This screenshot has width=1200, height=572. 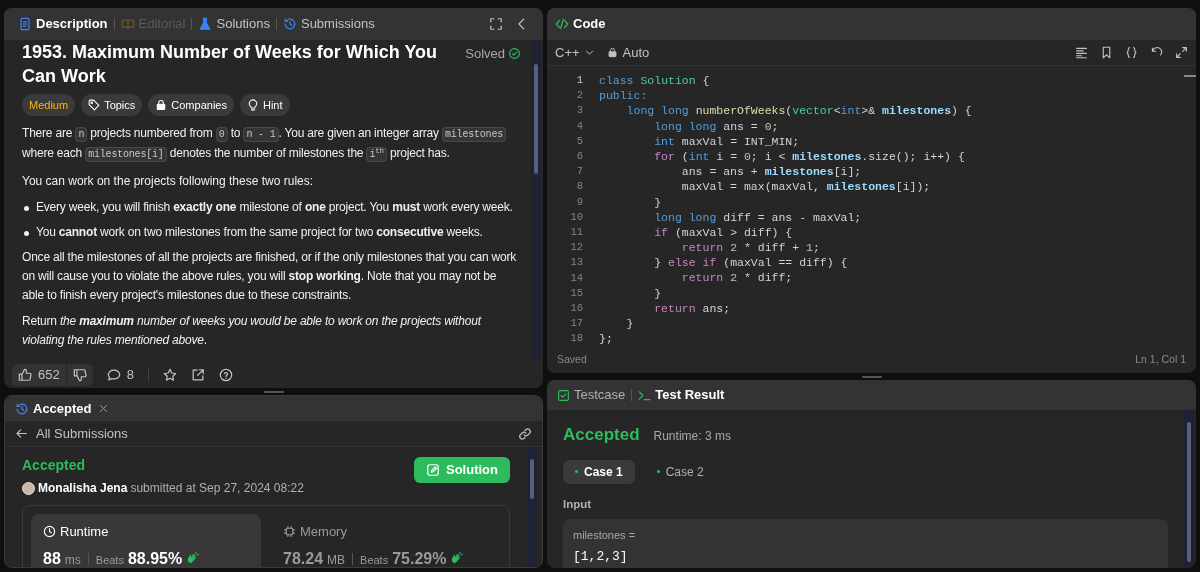 I want to click on braces-icon, so click(x=1131, y=52).